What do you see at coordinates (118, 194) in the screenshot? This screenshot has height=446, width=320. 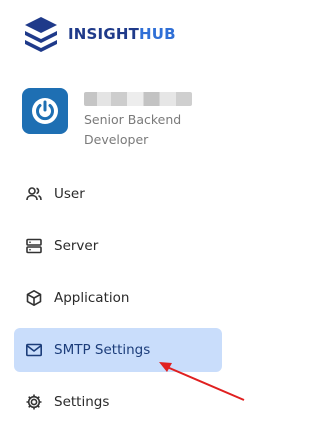 I see `sidebar-item-user: User` at bounding box center [118, 194].